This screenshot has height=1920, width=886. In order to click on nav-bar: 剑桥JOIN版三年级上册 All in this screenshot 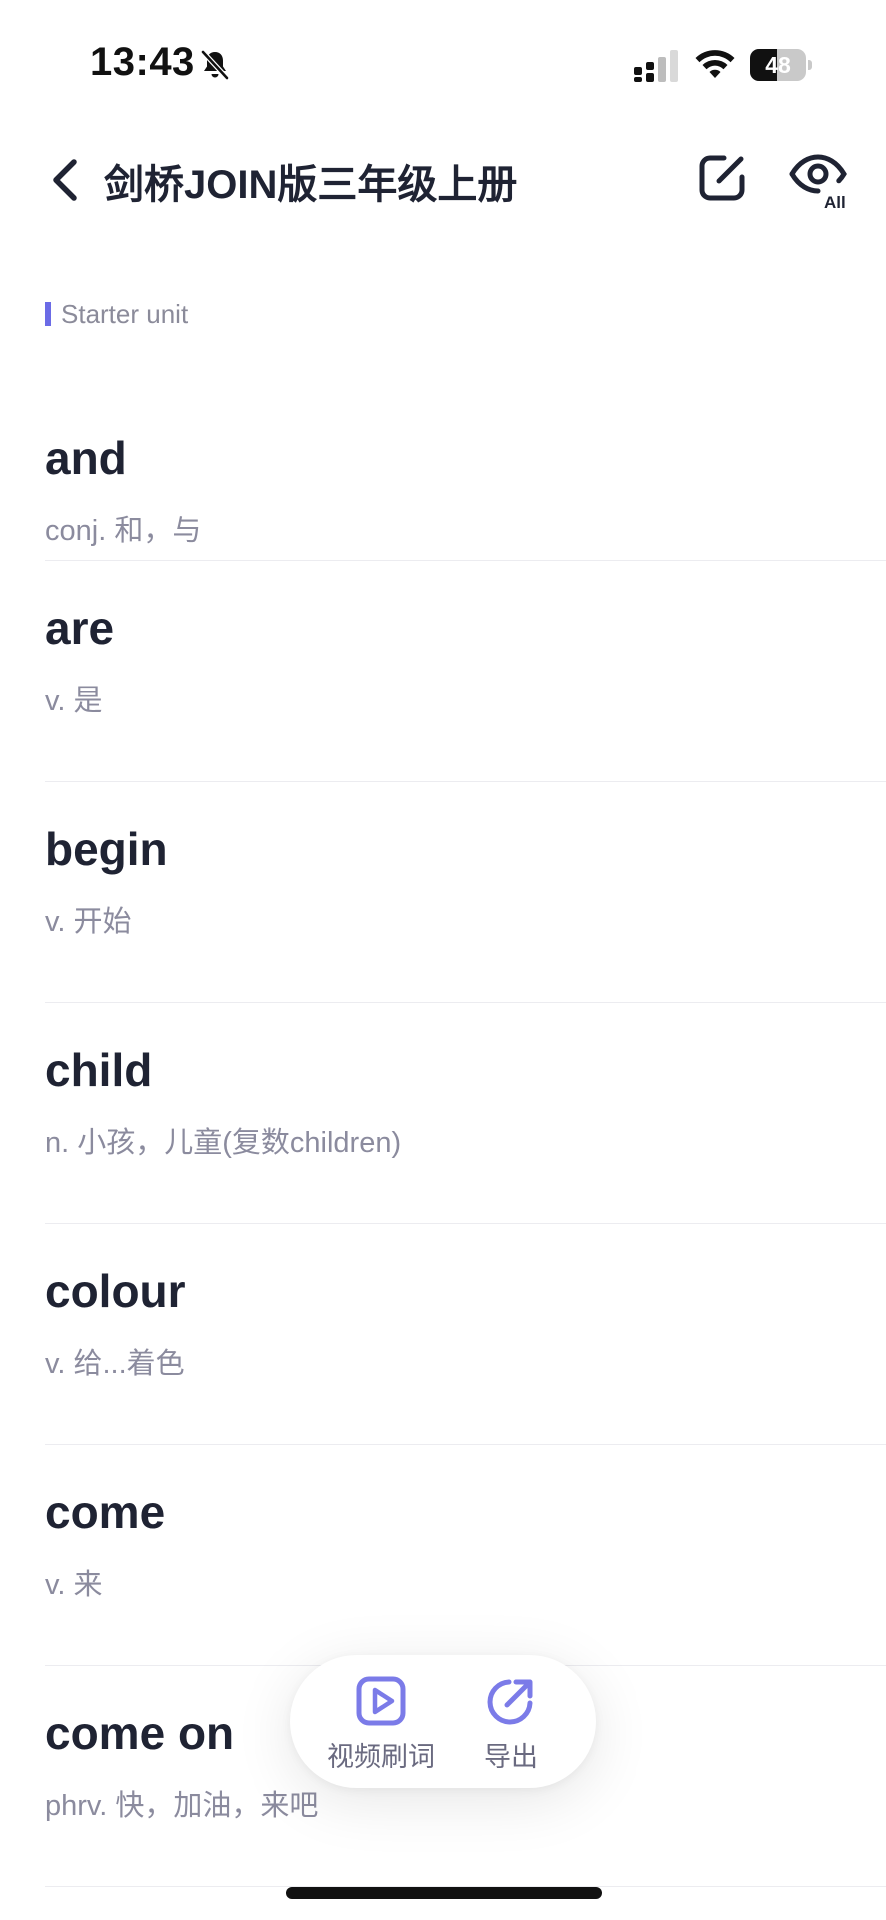, I will do `click(443, 180)`.